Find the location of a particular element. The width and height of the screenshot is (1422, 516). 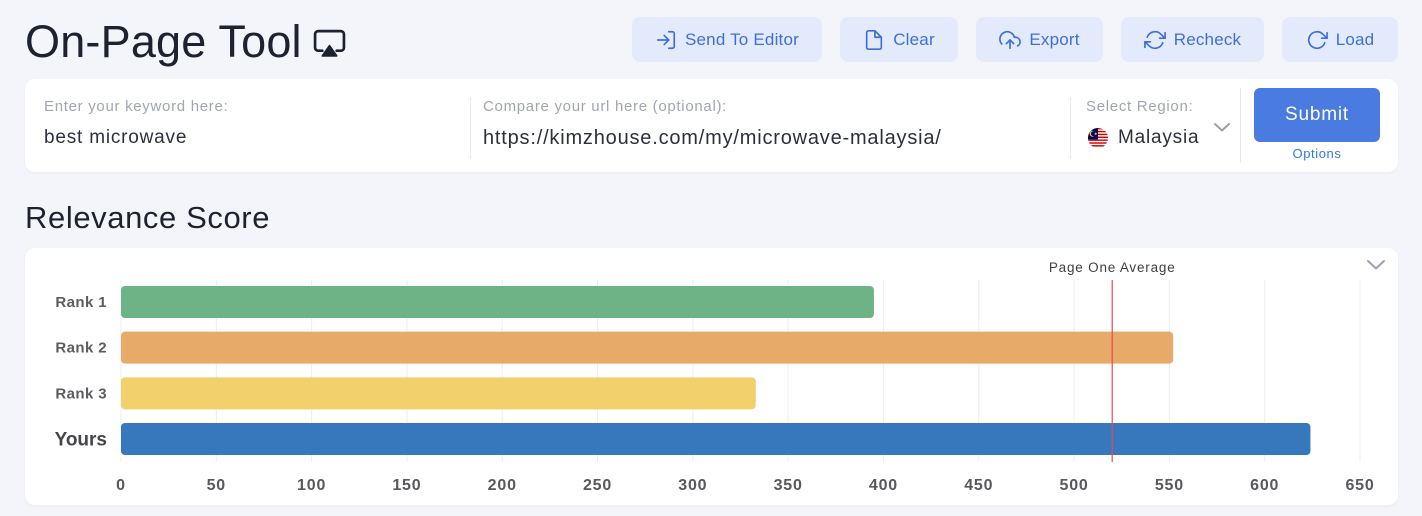

keyword-input is located at coordinates (249, 138).